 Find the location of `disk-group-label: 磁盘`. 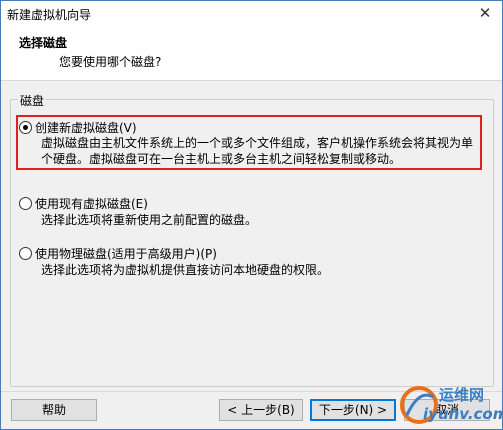

disk-group-label: 磁盘 is located at coordinates (32, 100).